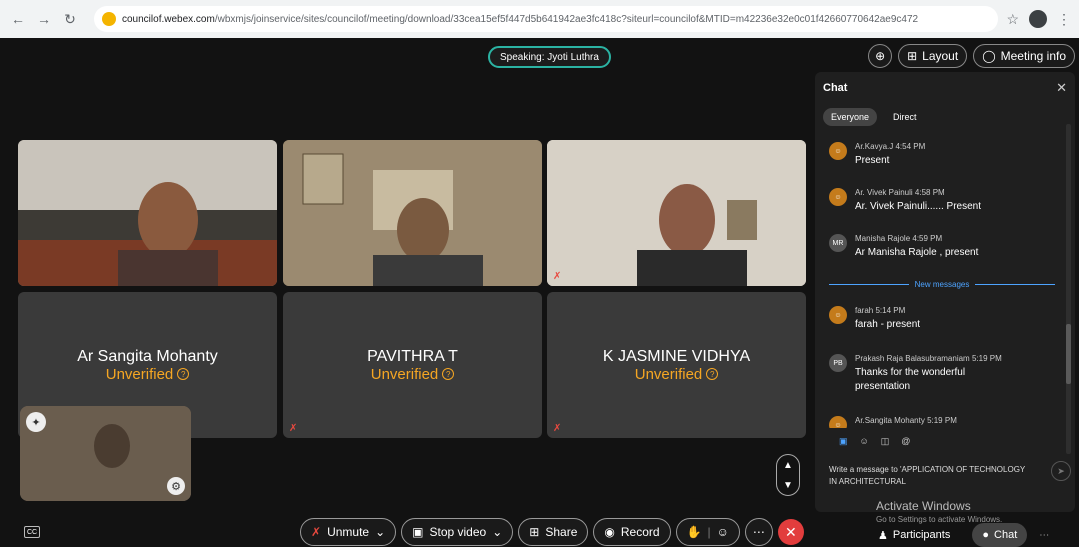  I want to click on pin-icon: ✦, so click(36, 422).